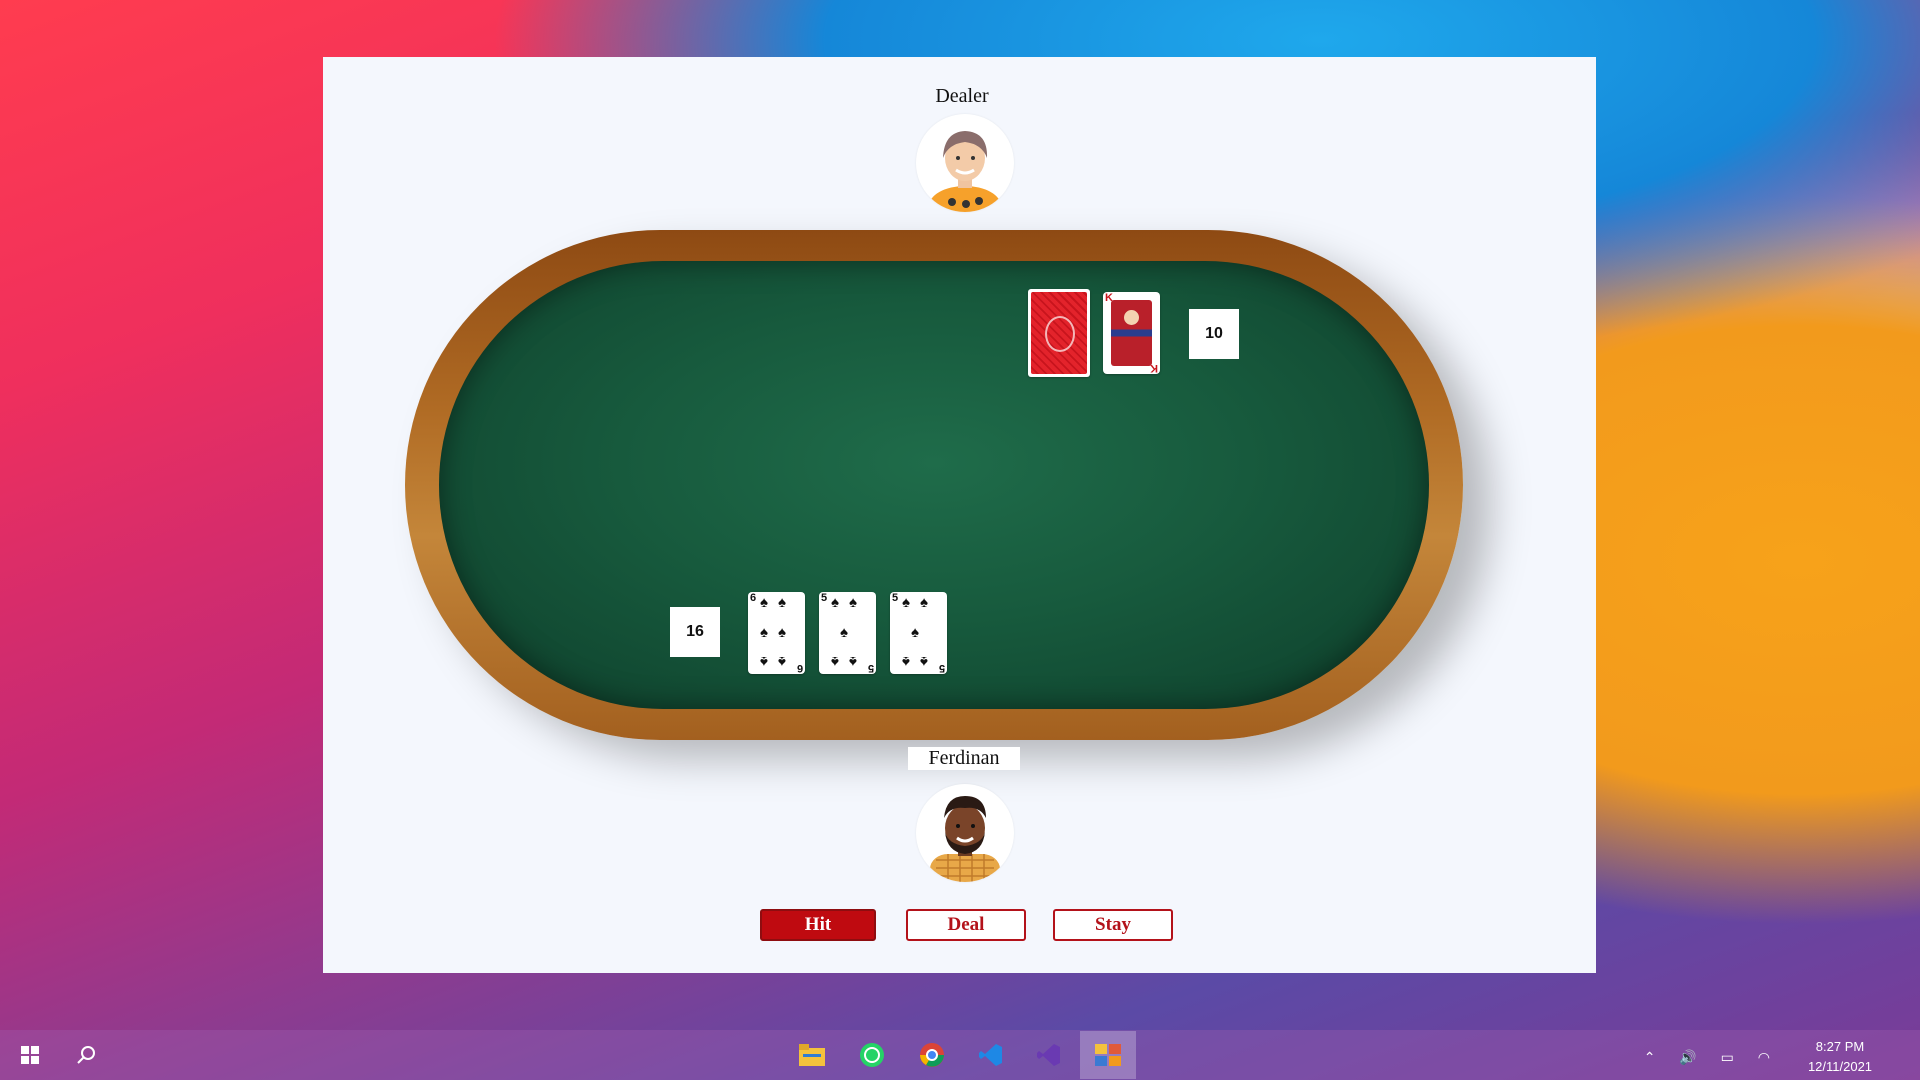 The height and width of the screenshot is (1080, 1920). Describe the element at coordinates (1712, 1057) in the screenshot. I see `system-tray-icons: ⌃ 🔊 ▭ ◠` at that location.